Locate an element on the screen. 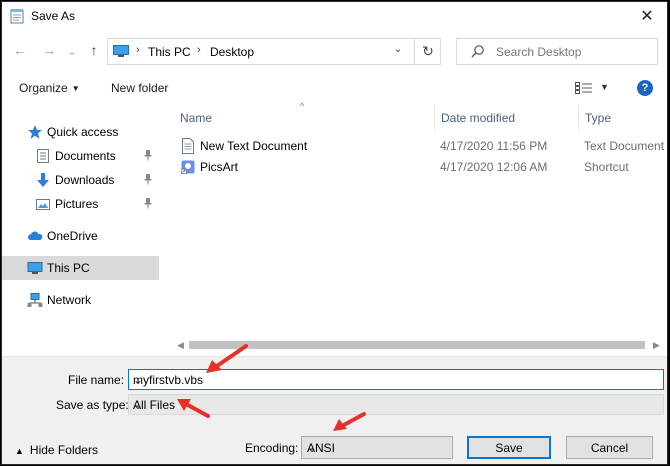 Image resolution: width=670 pixels, height=466 pixels. column-header-type: Type is located at coordinates (598, 118).